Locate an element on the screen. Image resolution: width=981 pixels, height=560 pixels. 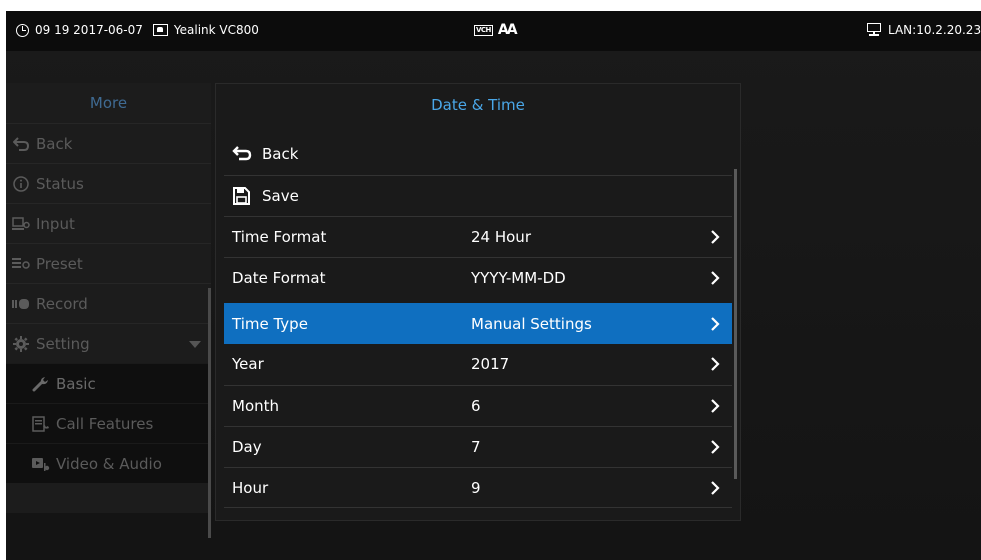
status-right: LAN:10.2.20.232 is located at coordinates (923, 30).